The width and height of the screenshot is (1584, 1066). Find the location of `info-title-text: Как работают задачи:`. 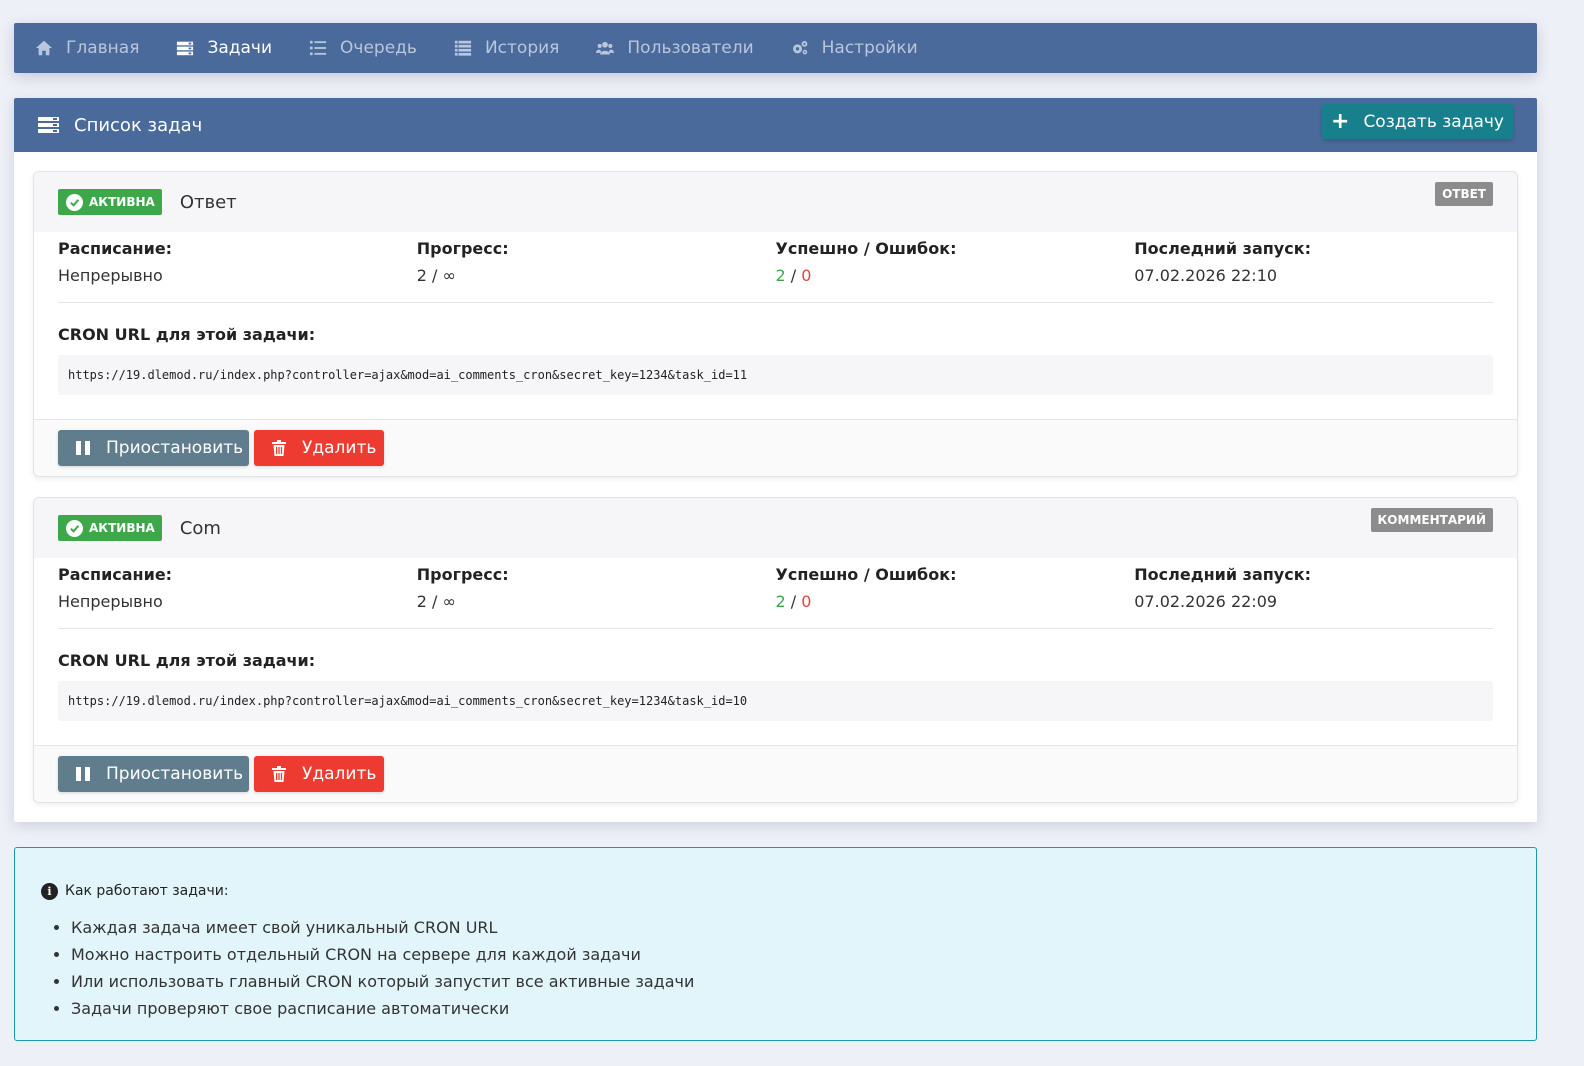

info-title-text: Как работают задачи: is located at coordinates (147, 891).